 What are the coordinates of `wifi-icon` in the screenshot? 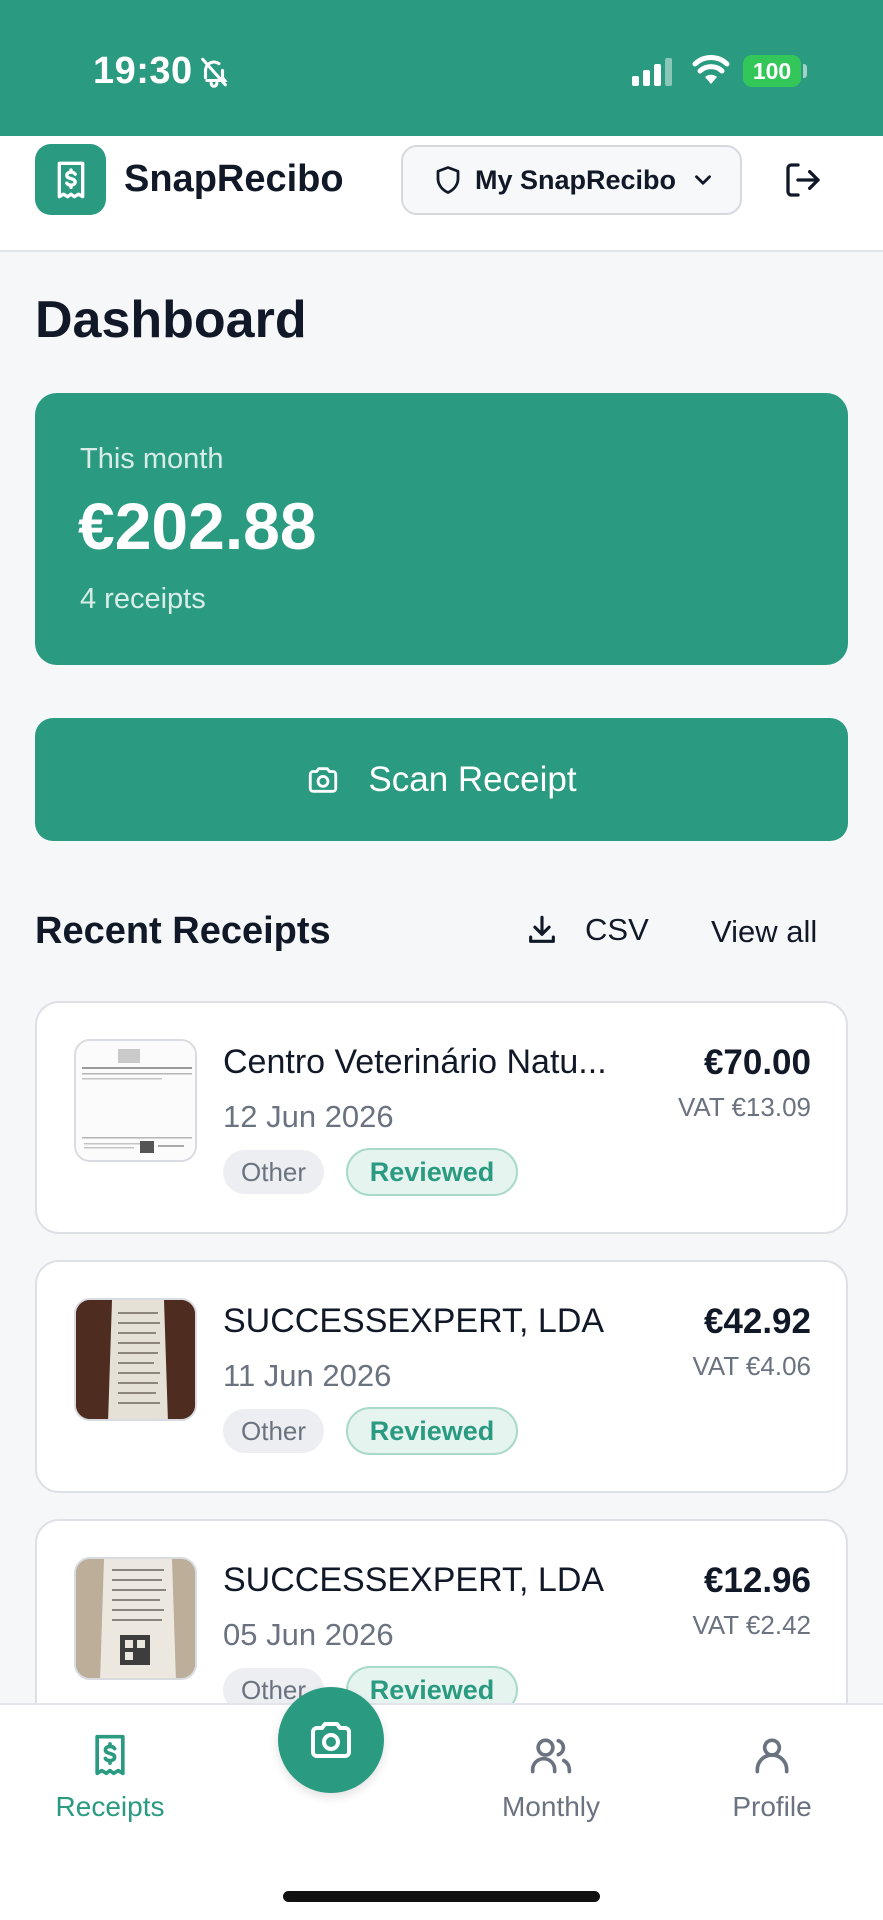 It's located at (711, 69).